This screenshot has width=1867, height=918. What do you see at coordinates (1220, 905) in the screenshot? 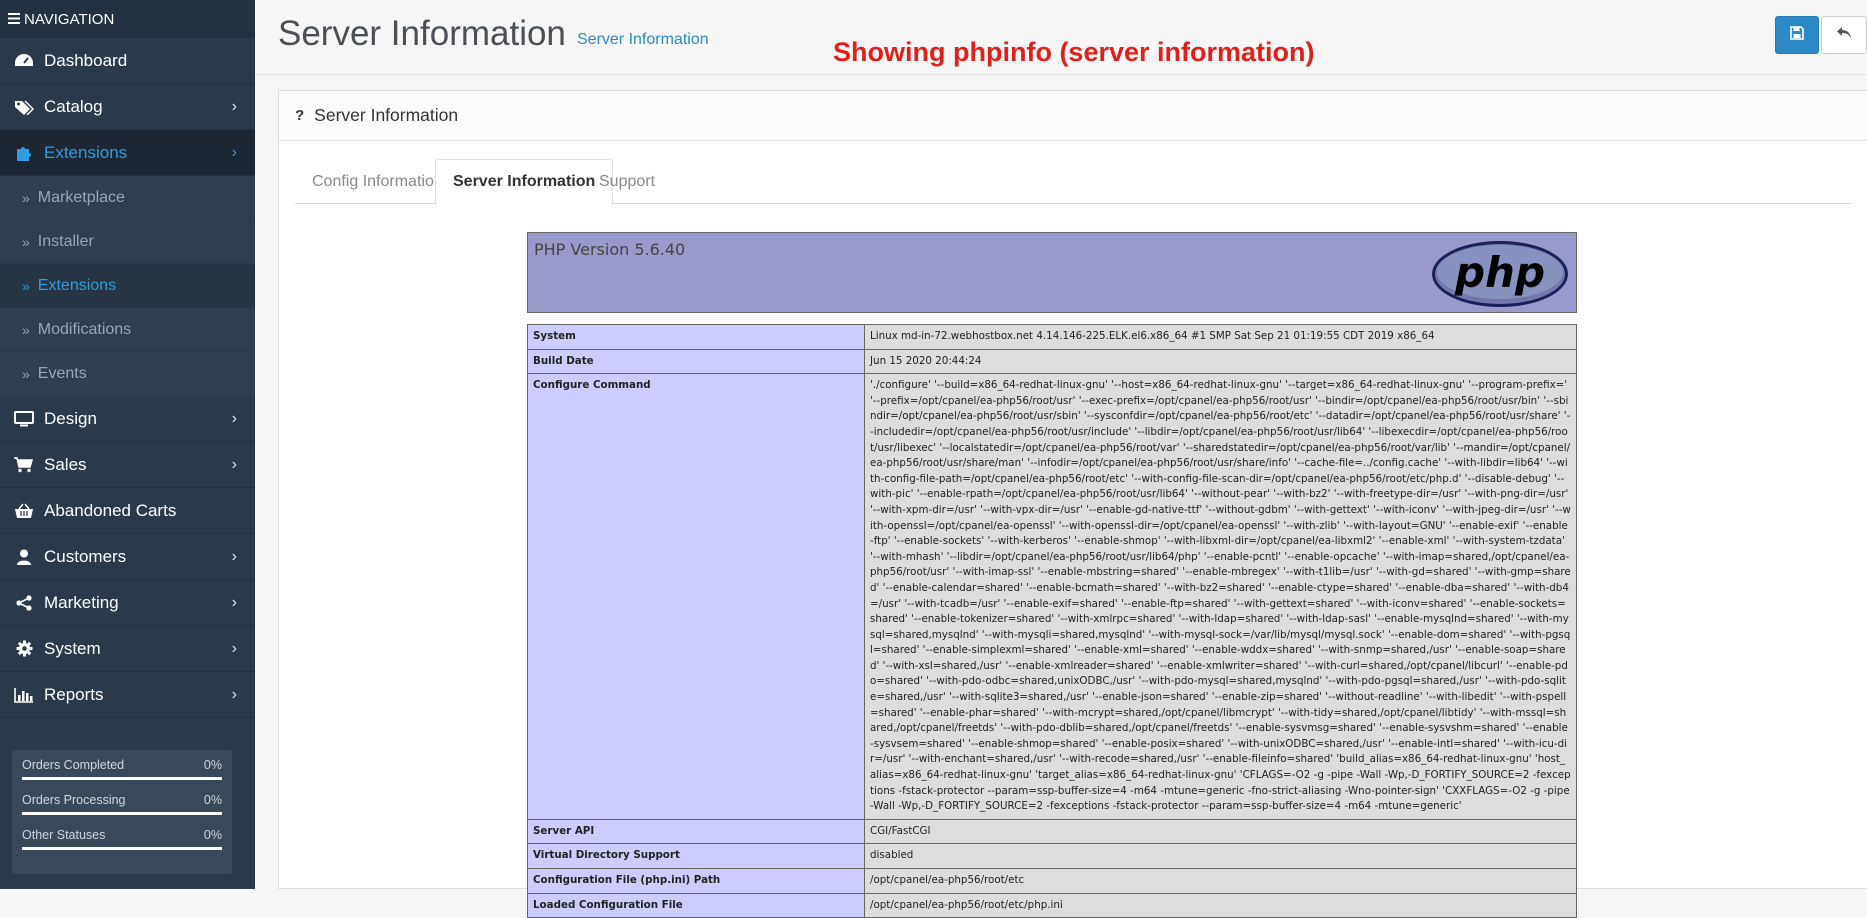
I see `row-value: /opt/cpanel/ea-php56/root/etc/php.ini` at bounding box center [1220, 905].